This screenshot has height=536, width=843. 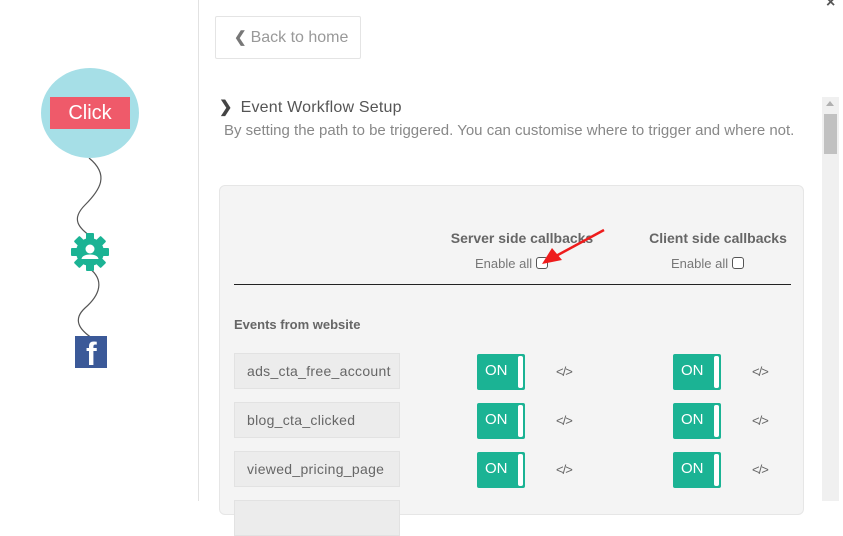 I want to click on client-callbacks-header: Client side callbacks, so click(x=718, y=238).